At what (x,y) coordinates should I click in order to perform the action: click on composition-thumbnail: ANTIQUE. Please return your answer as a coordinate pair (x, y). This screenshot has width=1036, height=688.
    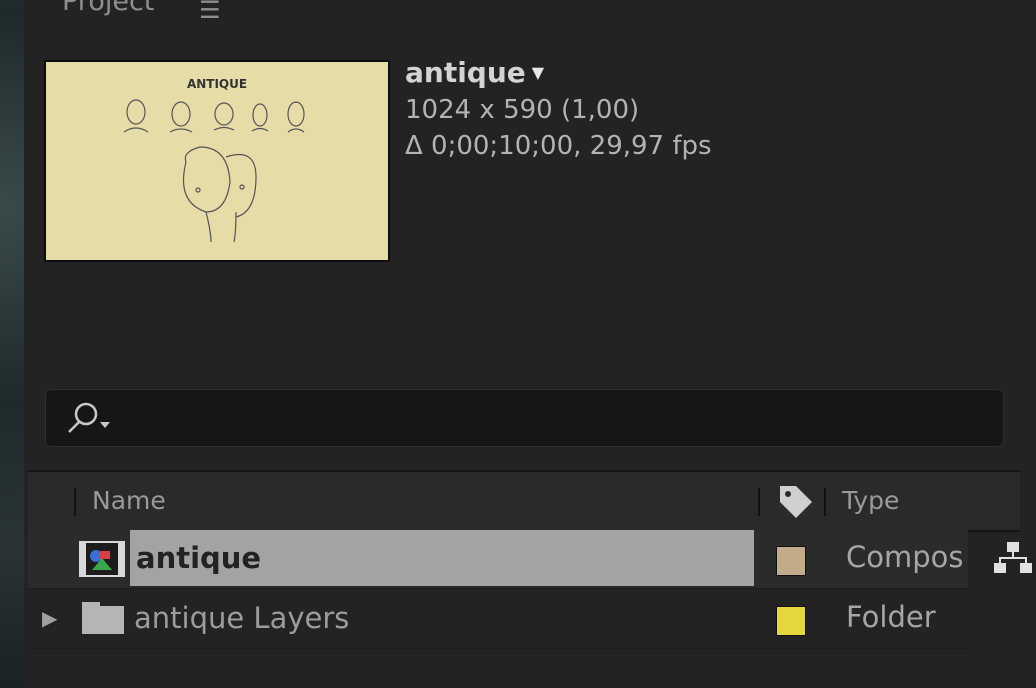
    Looking at the image, I should click on (217, 161).